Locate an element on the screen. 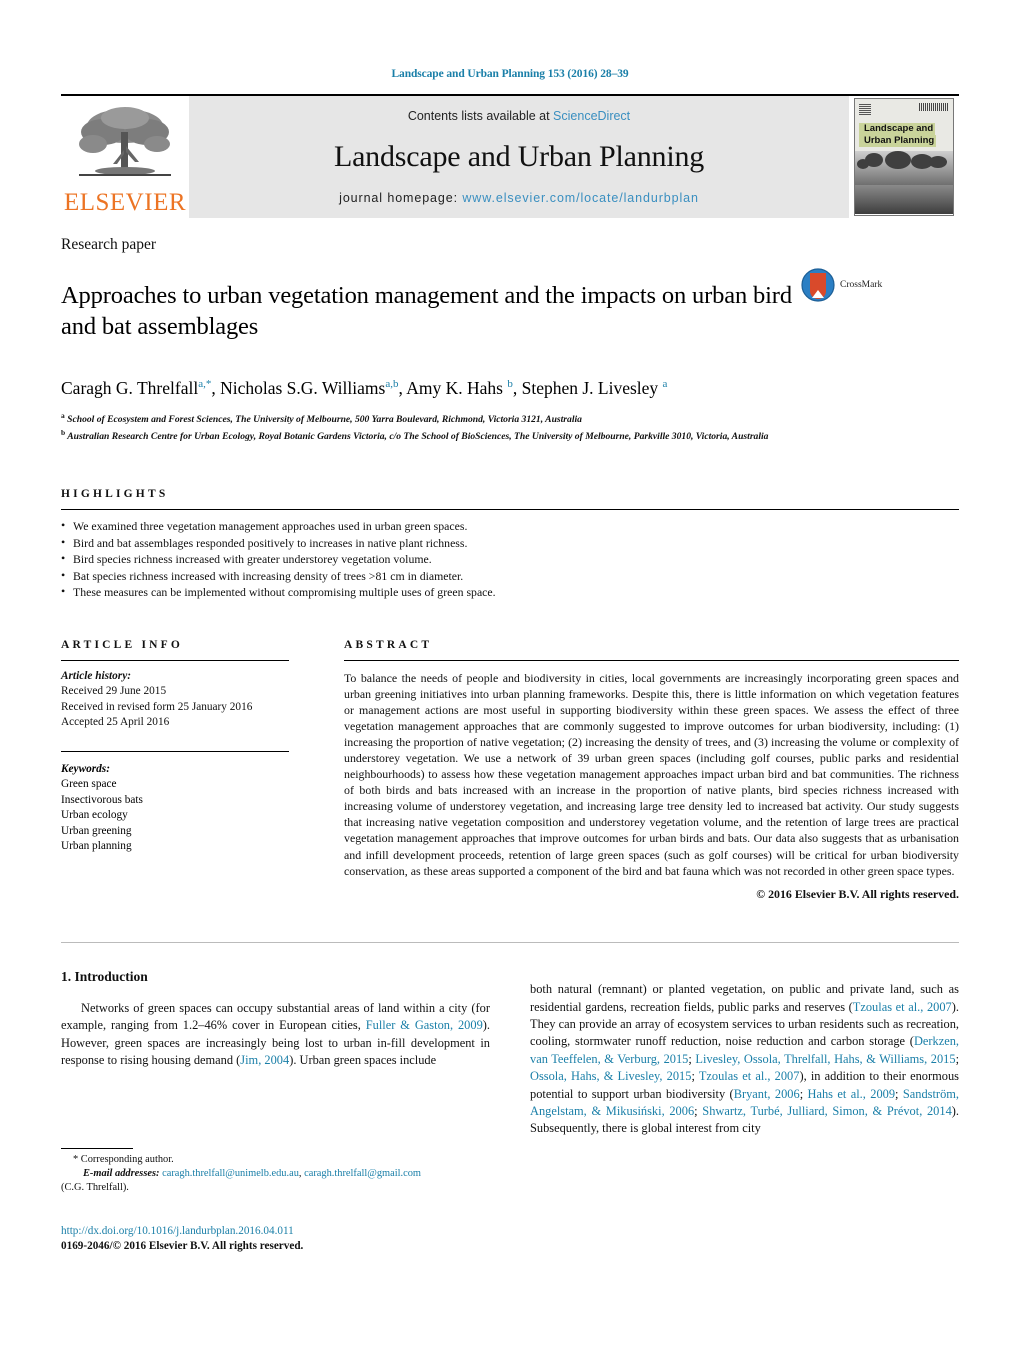 The height and width of the screenshot is (1351, 1020). contents-prefix: Contents lists available at is located at coordinates (480, 116).